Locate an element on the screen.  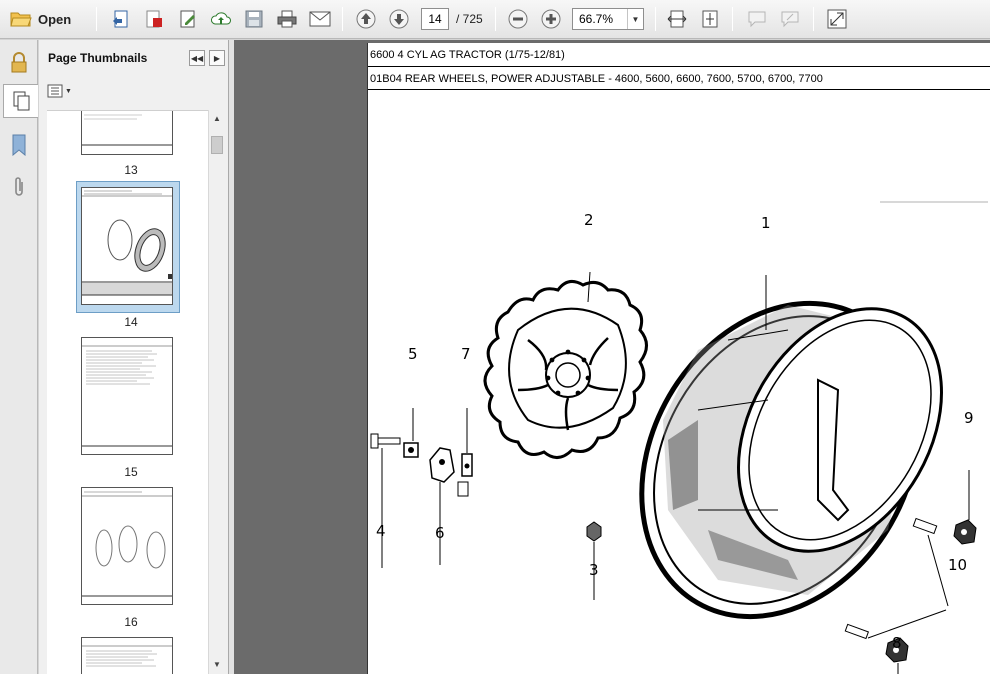
lug-nut-part is located at coordinates (965, 532).